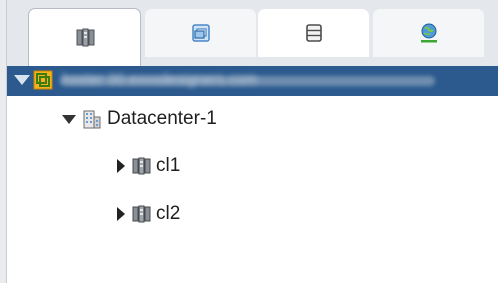 The width and height of the screenshot is (498, 283). I want to click on vms-templates-icon, so click(200, 33).